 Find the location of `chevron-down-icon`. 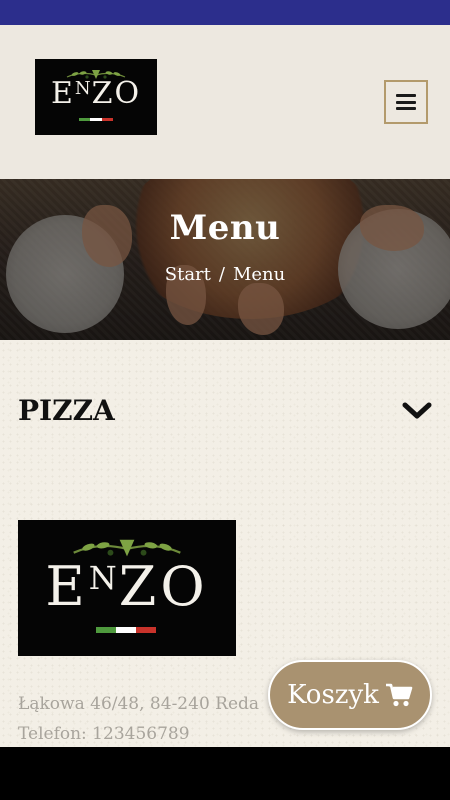

chevron-down-icon is located at coordinates (417, 411).